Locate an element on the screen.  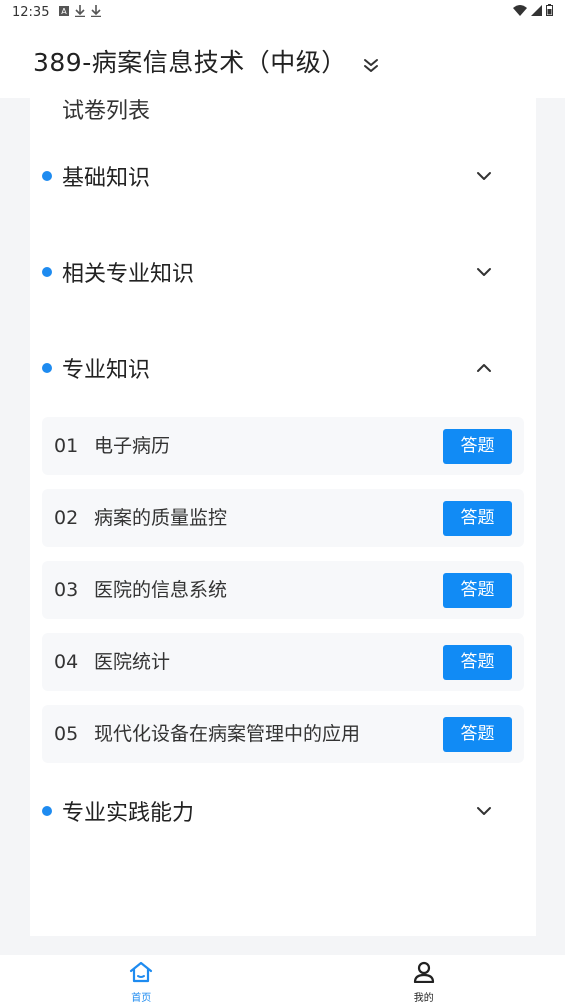
app-header: 389-病案信息技术（中级） is located at coordinates (282, 61).